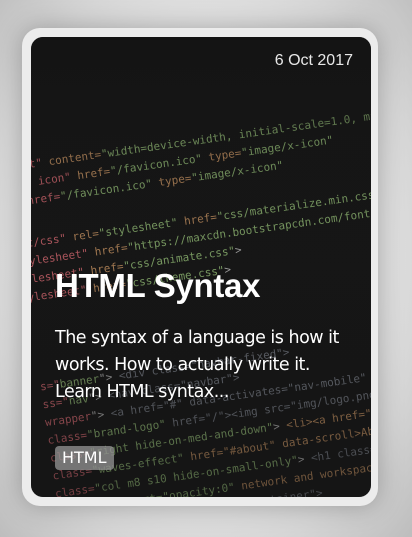 The width and height of the screenshot is (412, 537). What do you see at coordinates (84, 458) in the screenshot?
I see `tag-html: HTML` at bounding box center [84, 458].